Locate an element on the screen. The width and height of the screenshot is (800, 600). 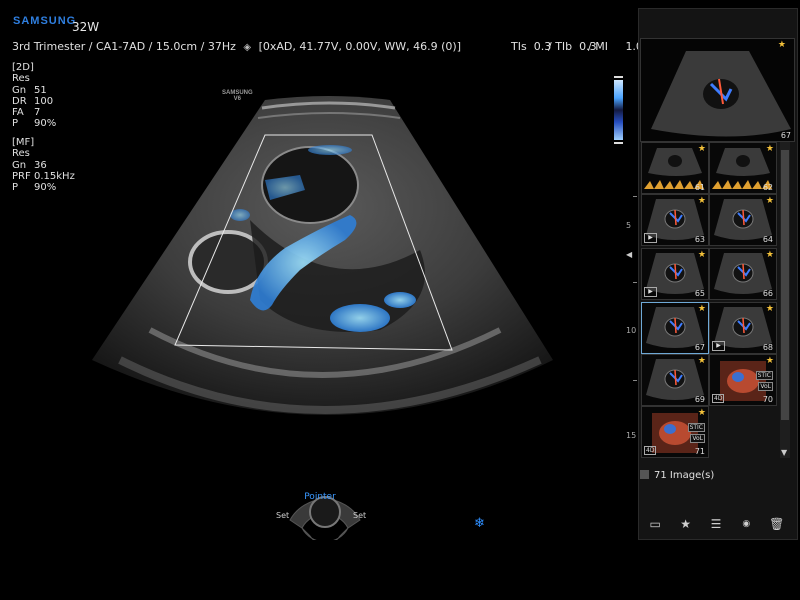
thumbnail-68: ★ ▶ 68 is located at coordinates (743, 328).